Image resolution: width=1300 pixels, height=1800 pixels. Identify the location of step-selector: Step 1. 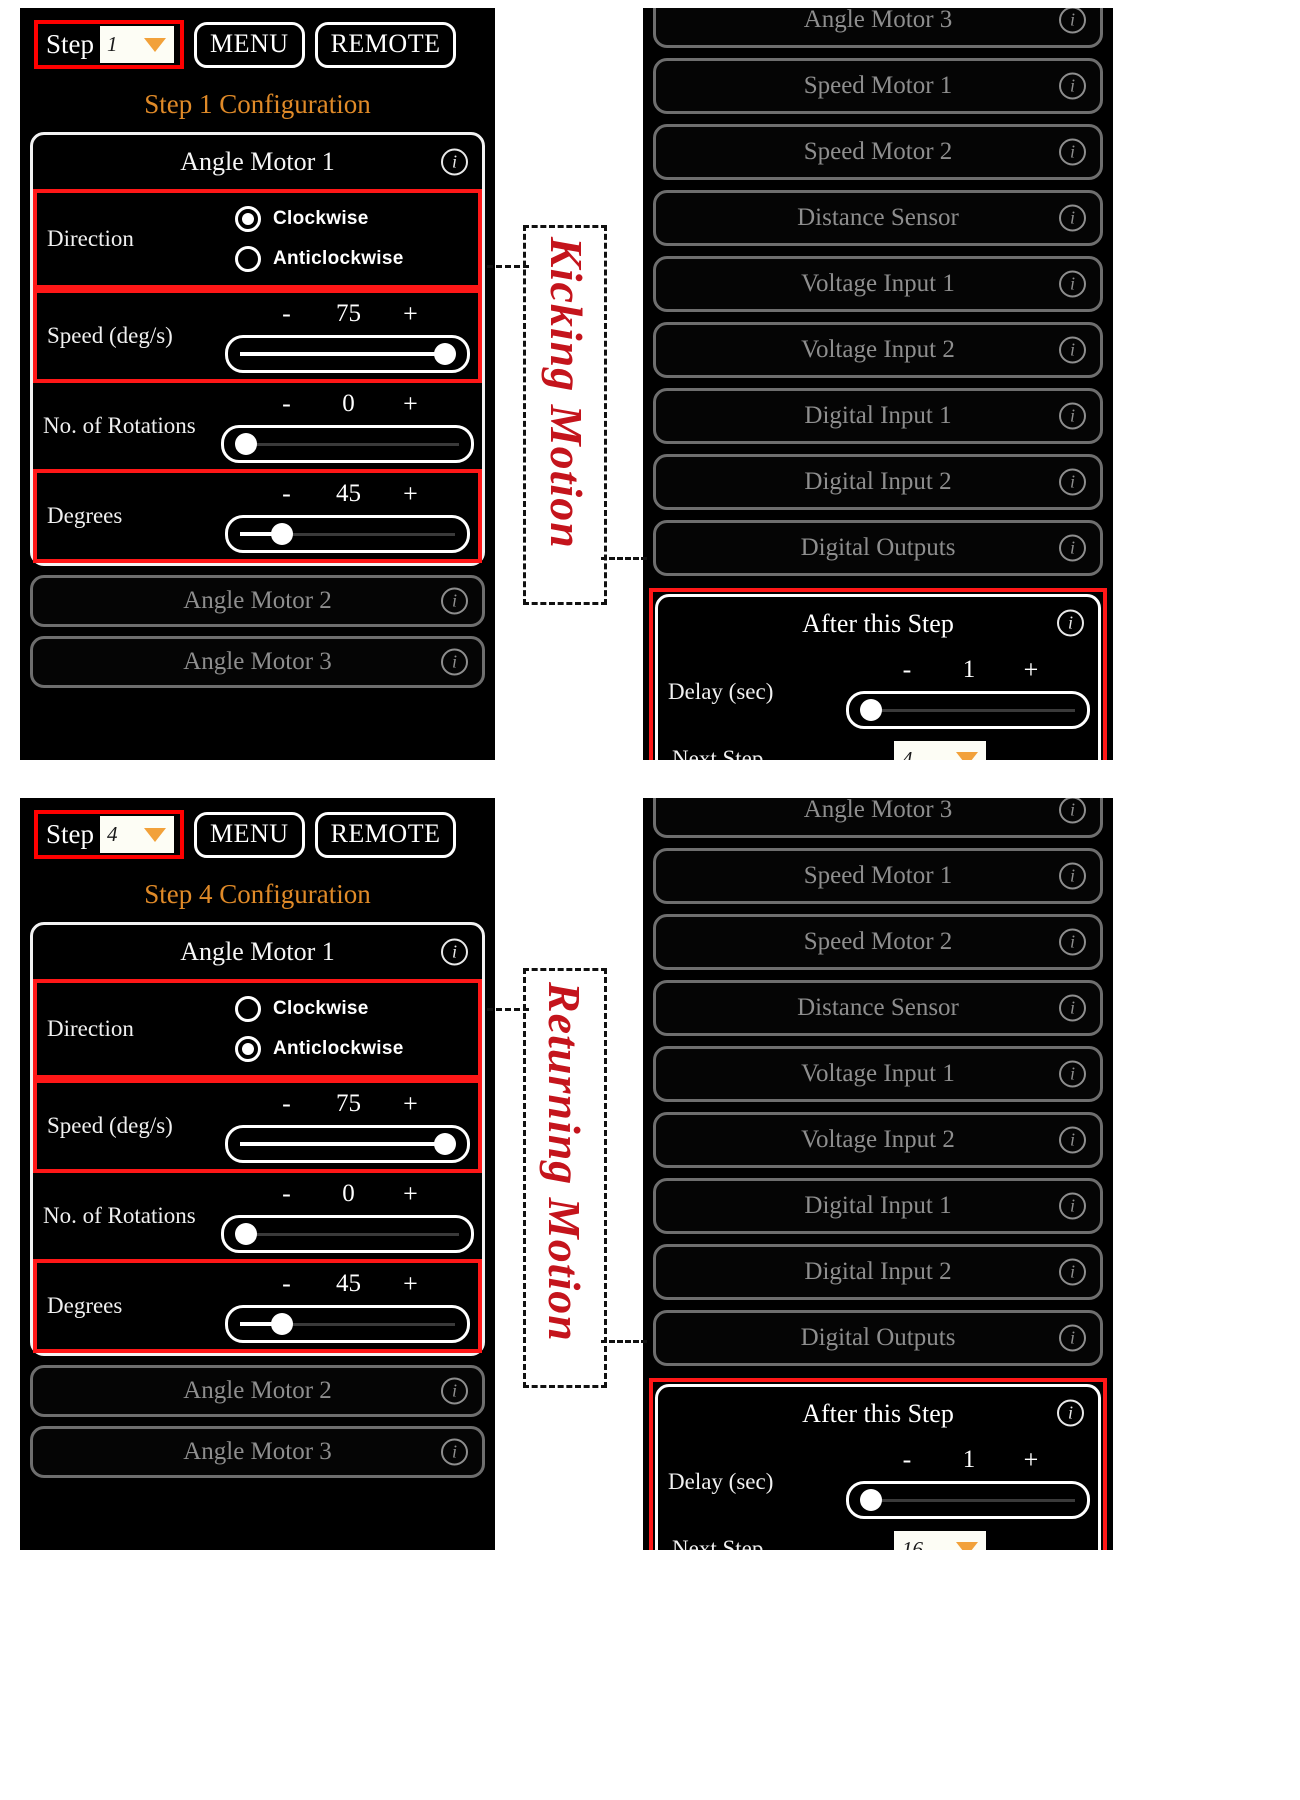
(109, 44).